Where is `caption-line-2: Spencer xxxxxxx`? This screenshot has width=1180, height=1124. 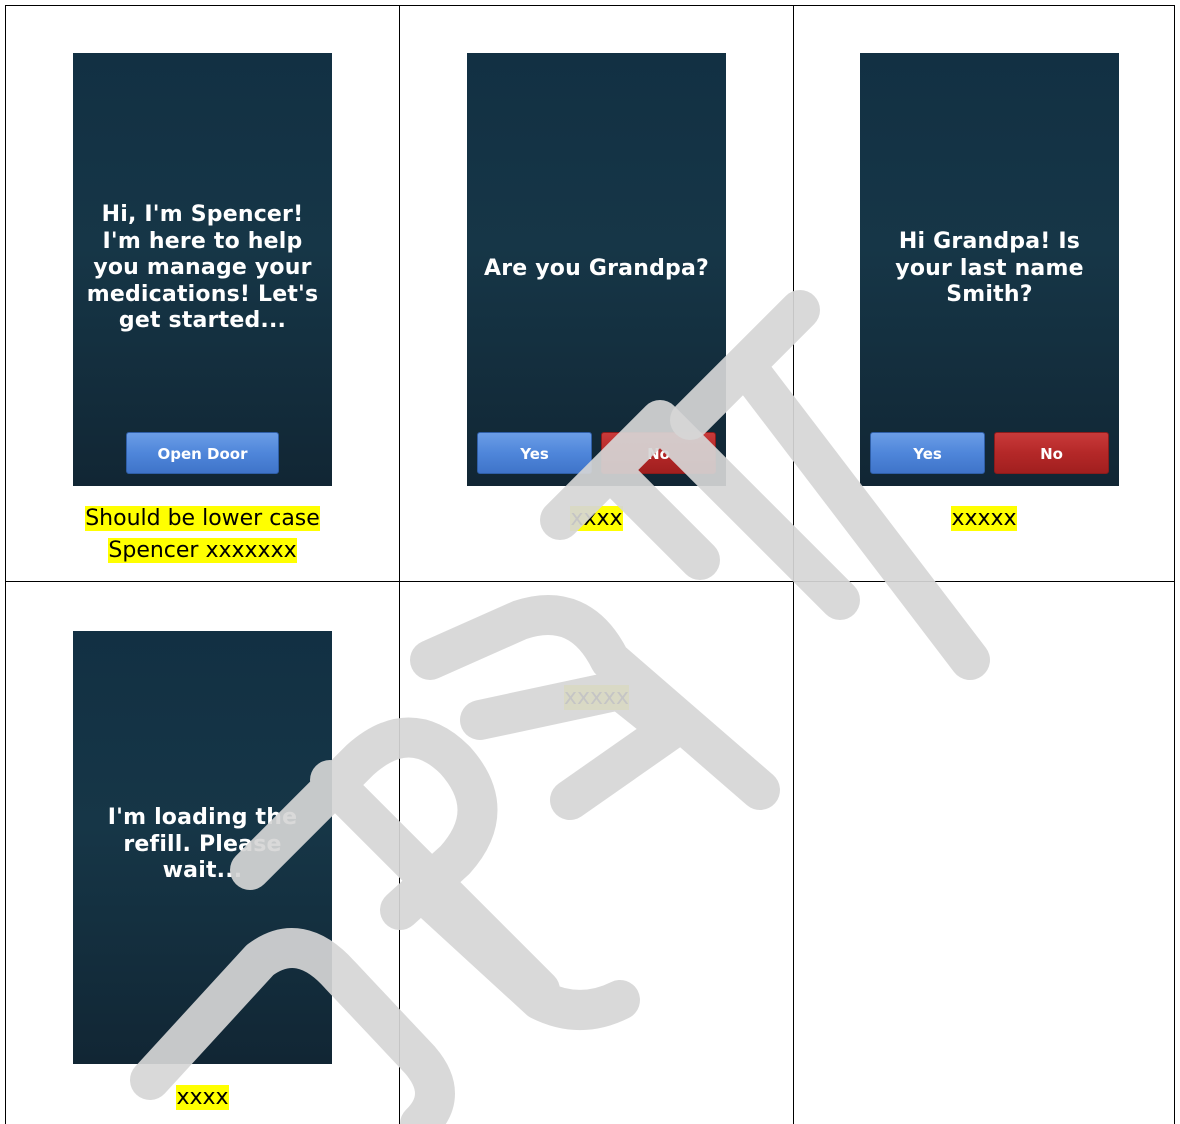
caption-line-2: Spencer xxxxxxx is located at coordinates (202, 550).